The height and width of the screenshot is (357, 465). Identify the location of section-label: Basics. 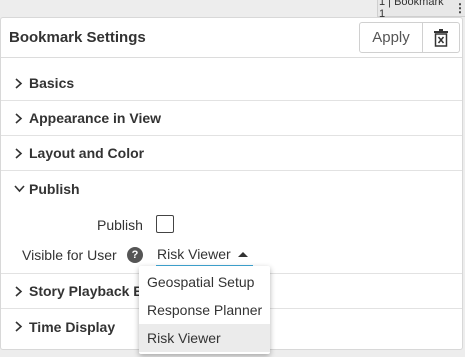
(52, 83).